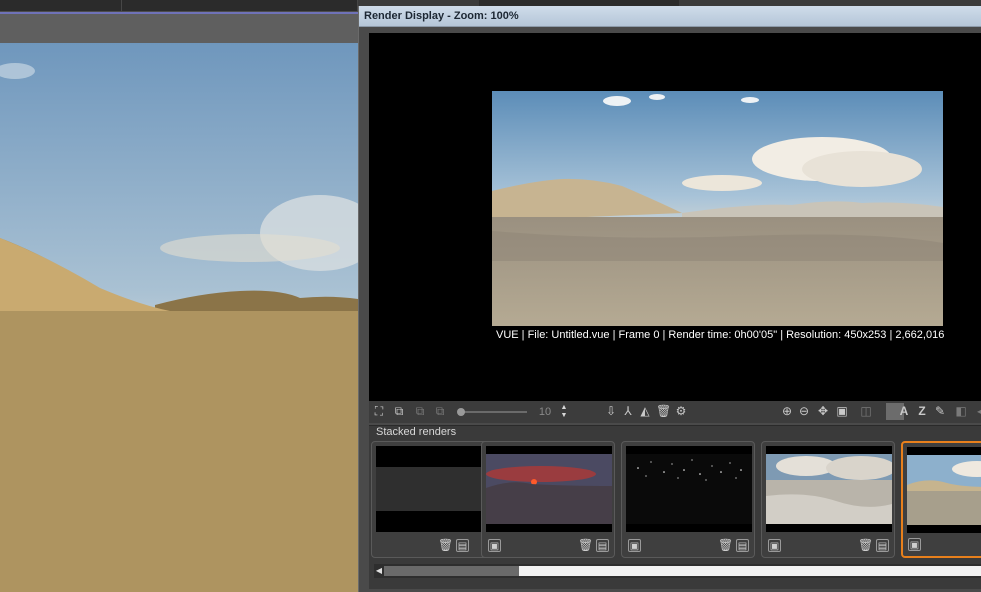 The image size is (981, 592). What do you see at coordinates (842, 411) in the screenshot?
I see `display-icon: ▣` at bounding box center [842, 411].